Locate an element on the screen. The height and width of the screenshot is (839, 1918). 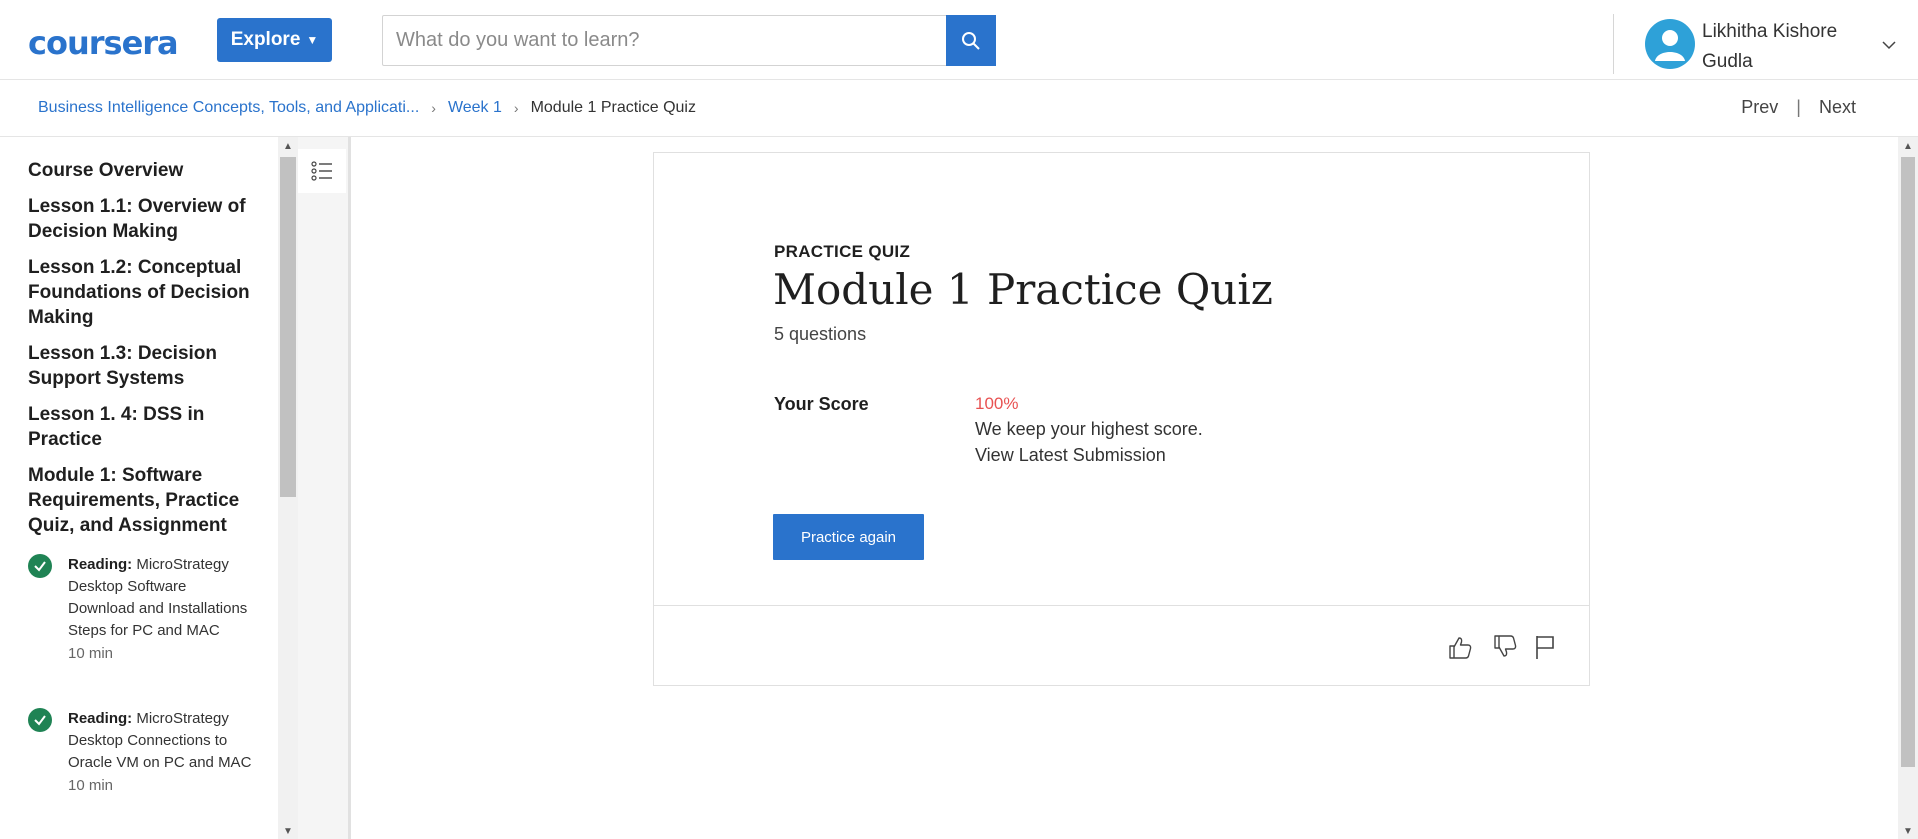
explore-button: Explore ▼ is located at coordinates (274, 40).